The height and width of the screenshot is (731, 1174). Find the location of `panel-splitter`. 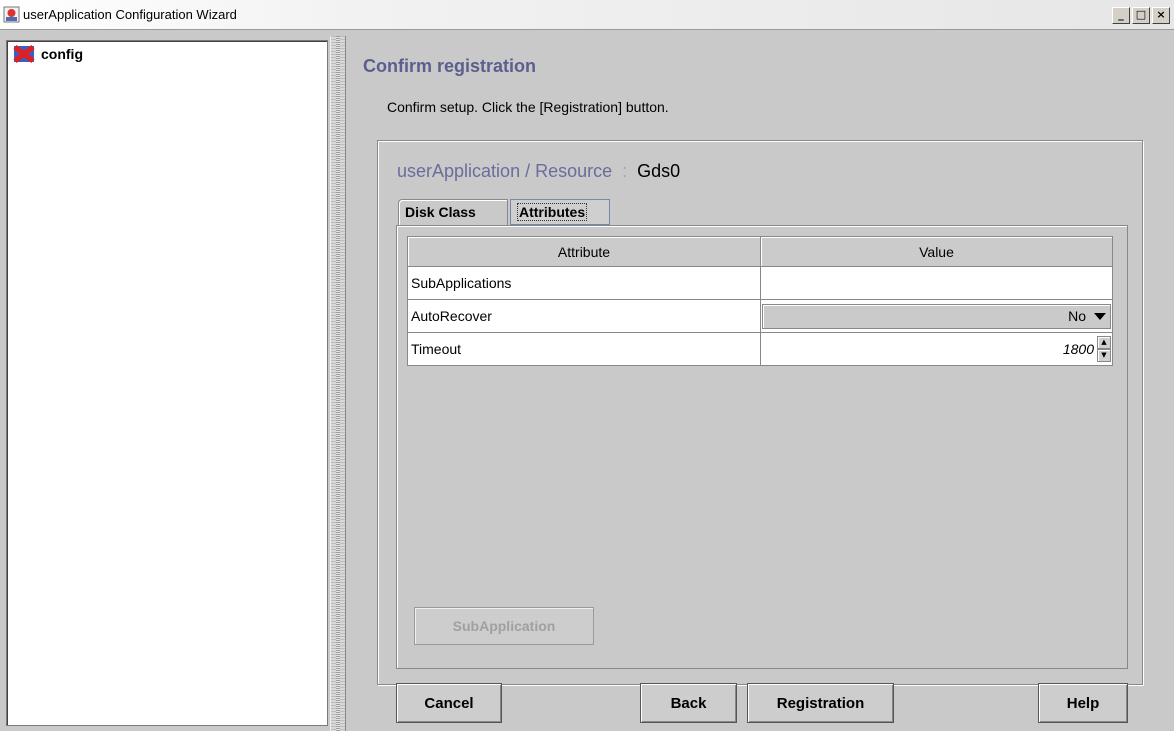

panel-splitter is located at coordinates (338, 383).